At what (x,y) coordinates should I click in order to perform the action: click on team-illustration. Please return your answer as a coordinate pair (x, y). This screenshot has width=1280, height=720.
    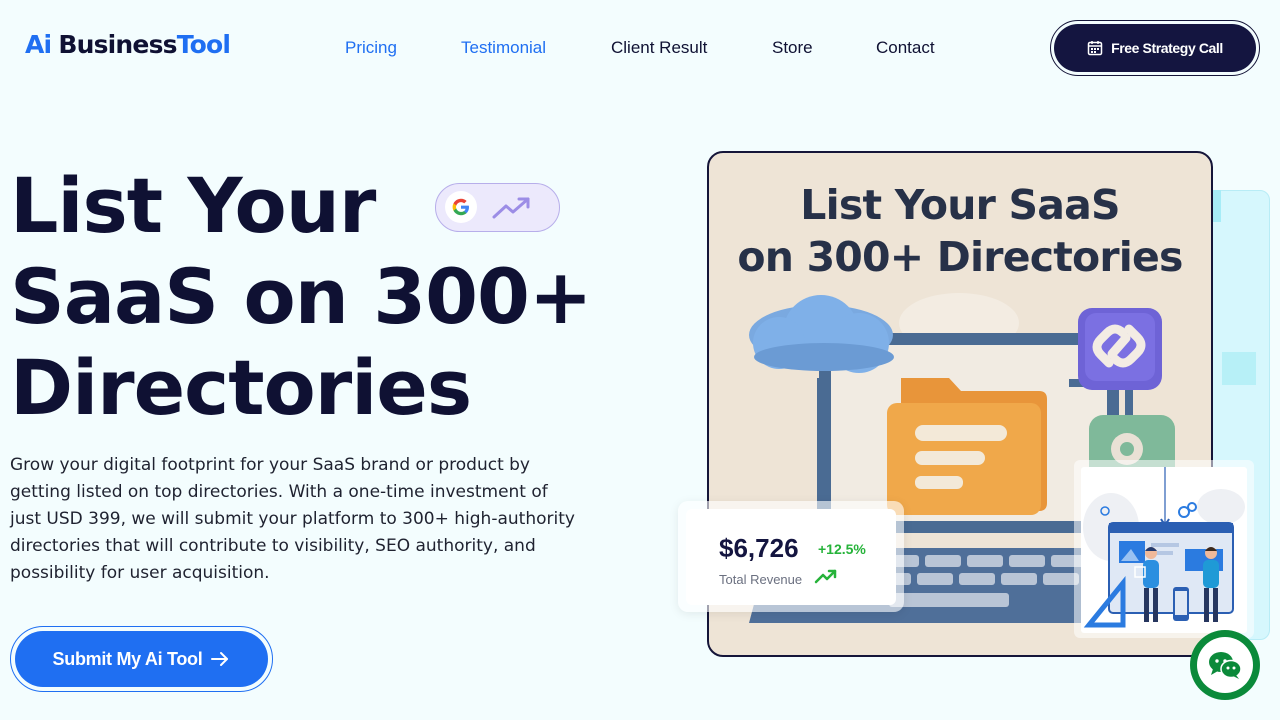
    Looking at the image, I should click on (1164, 550).